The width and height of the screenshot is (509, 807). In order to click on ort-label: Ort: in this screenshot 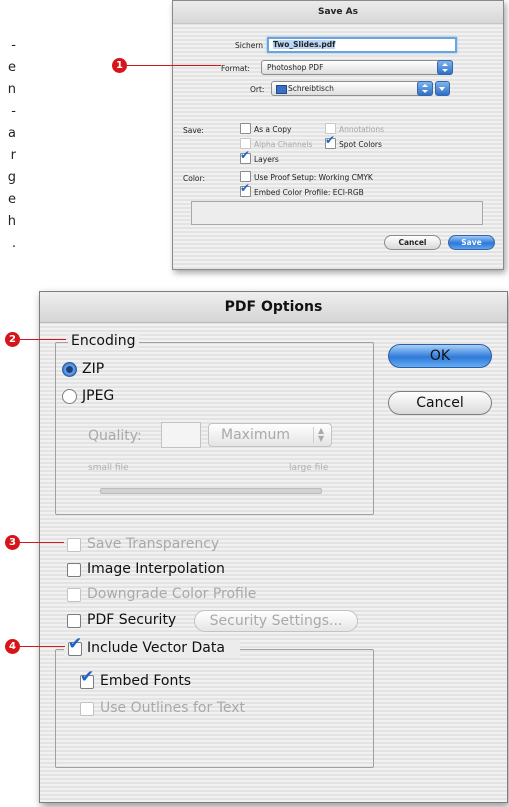, I will do `click(257, 89)`.